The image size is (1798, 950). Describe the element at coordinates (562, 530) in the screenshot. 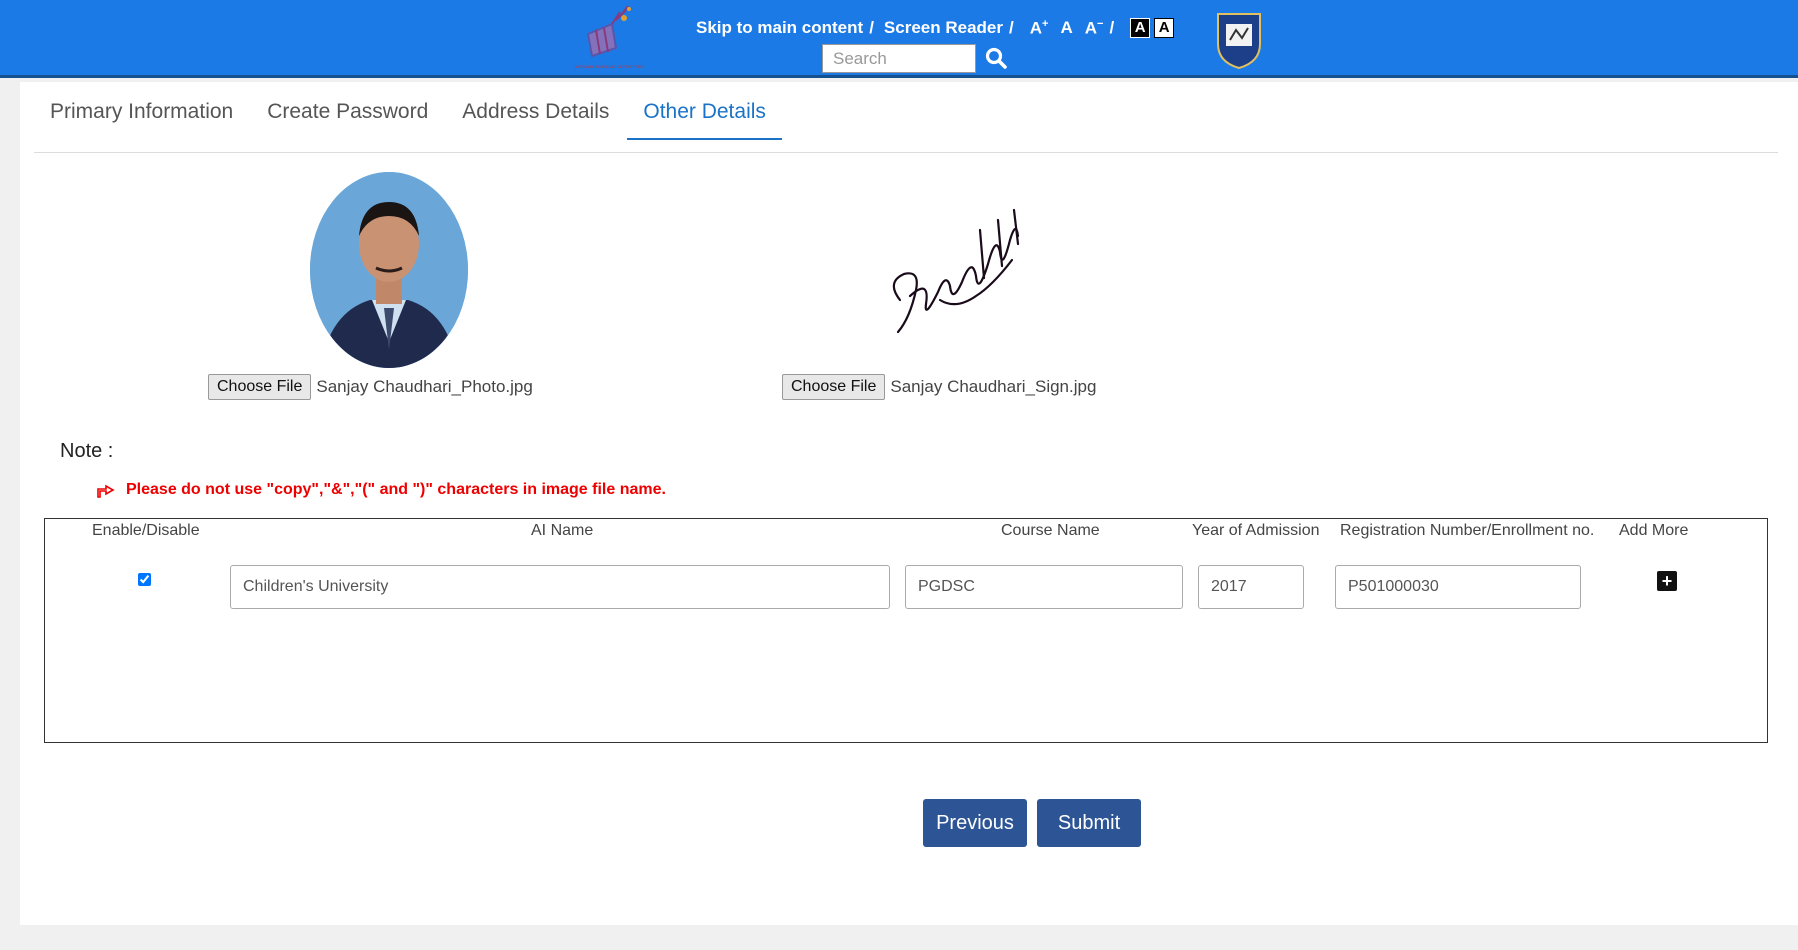

I see `header-ai-name: AI Name` at that location.